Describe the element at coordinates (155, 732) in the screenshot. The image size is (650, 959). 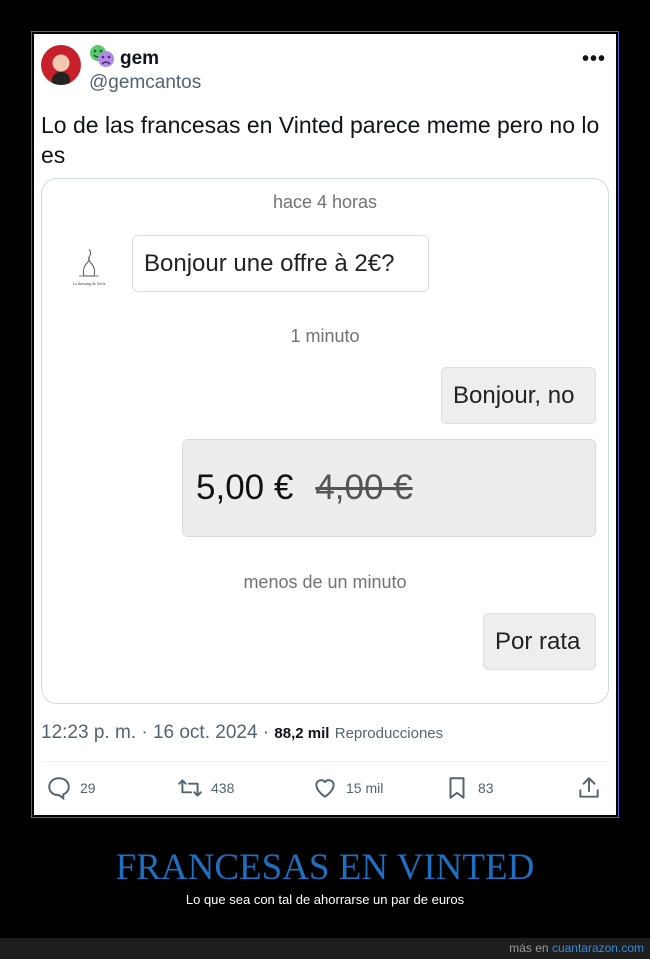
I see `tweet-time: 12:23 p. m. · 16 oct. 2024 ·` at that location.